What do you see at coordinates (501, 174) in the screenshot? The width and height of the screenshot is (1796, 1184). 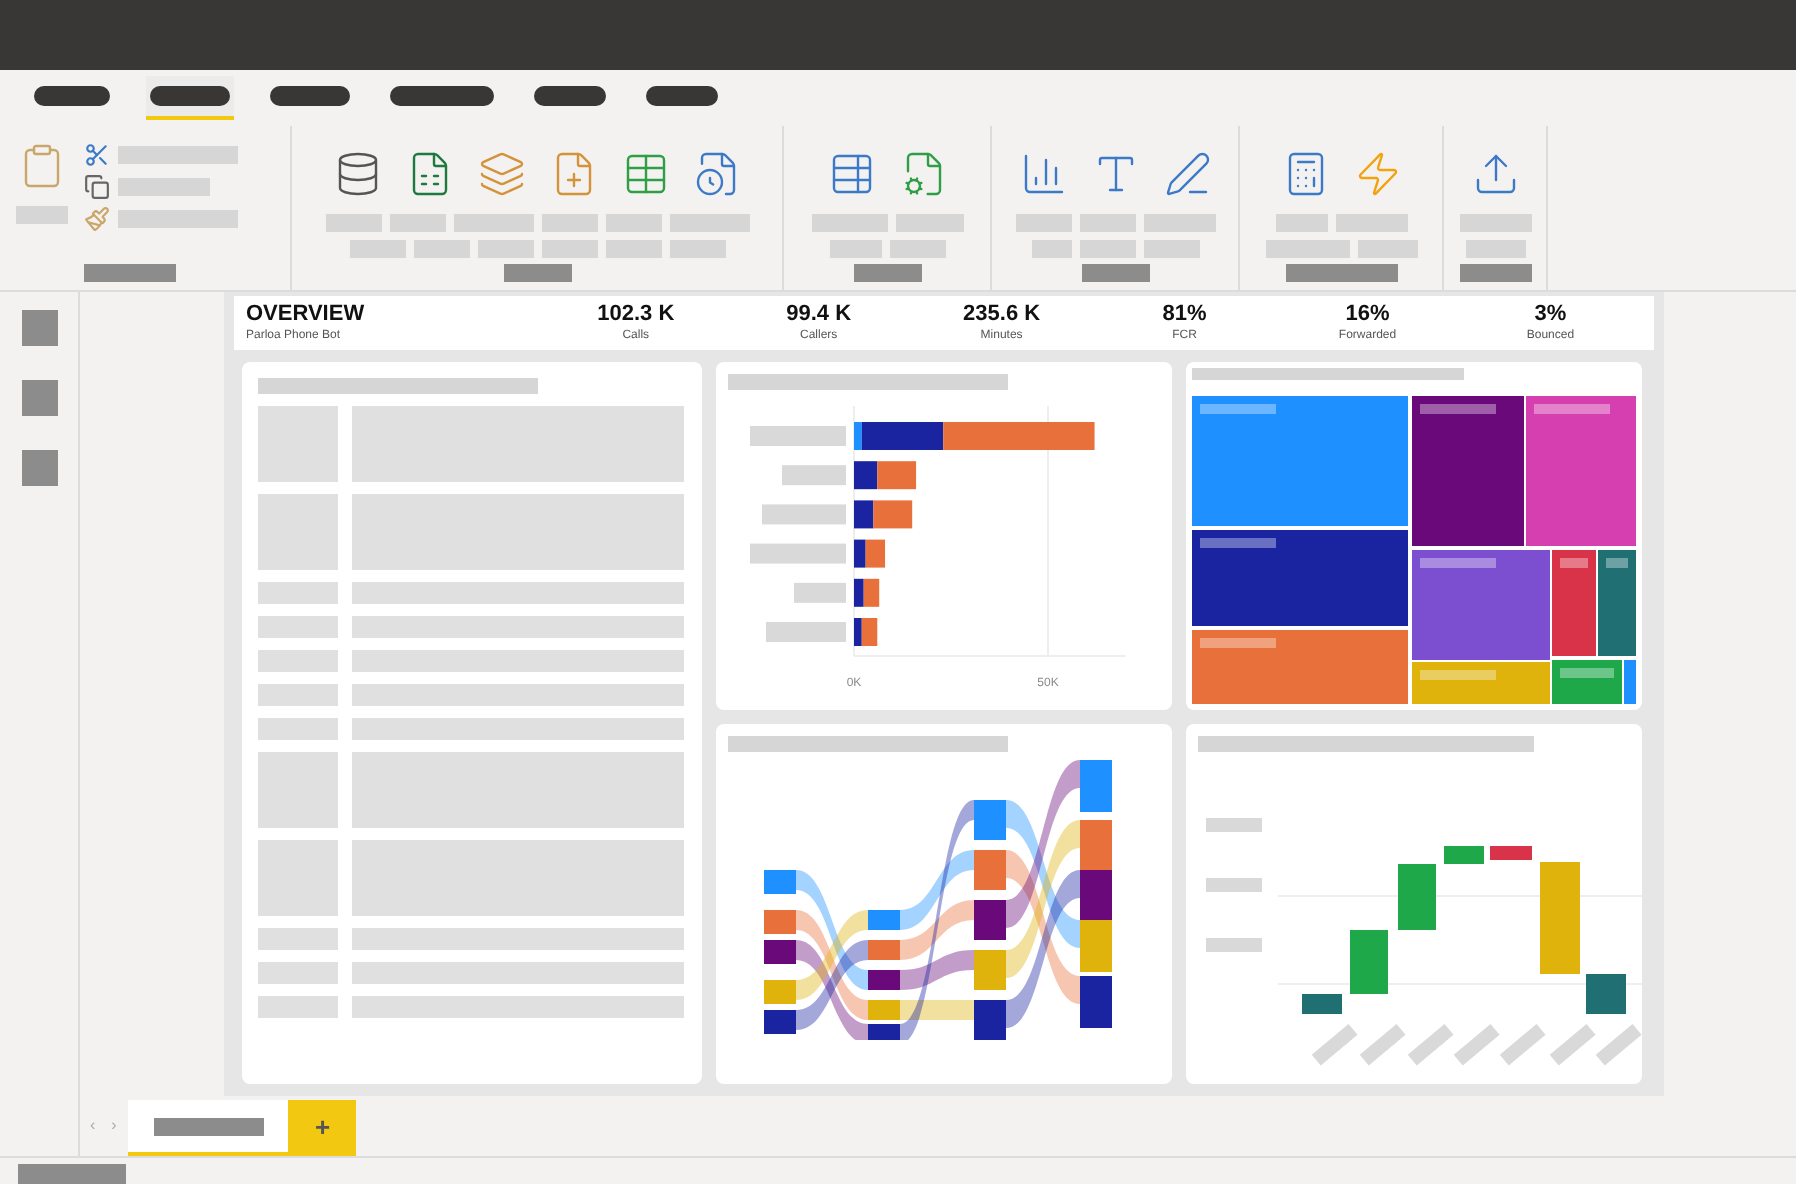 I see `stack-icon` at bounding box center [501, 174].